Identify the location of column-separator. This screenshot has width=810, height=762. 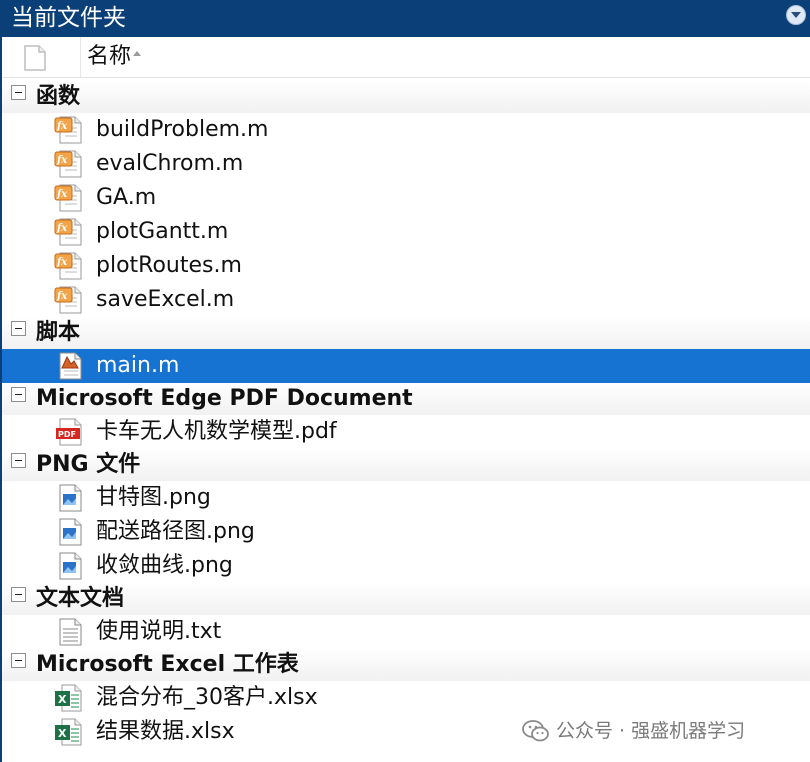
(80, 57).